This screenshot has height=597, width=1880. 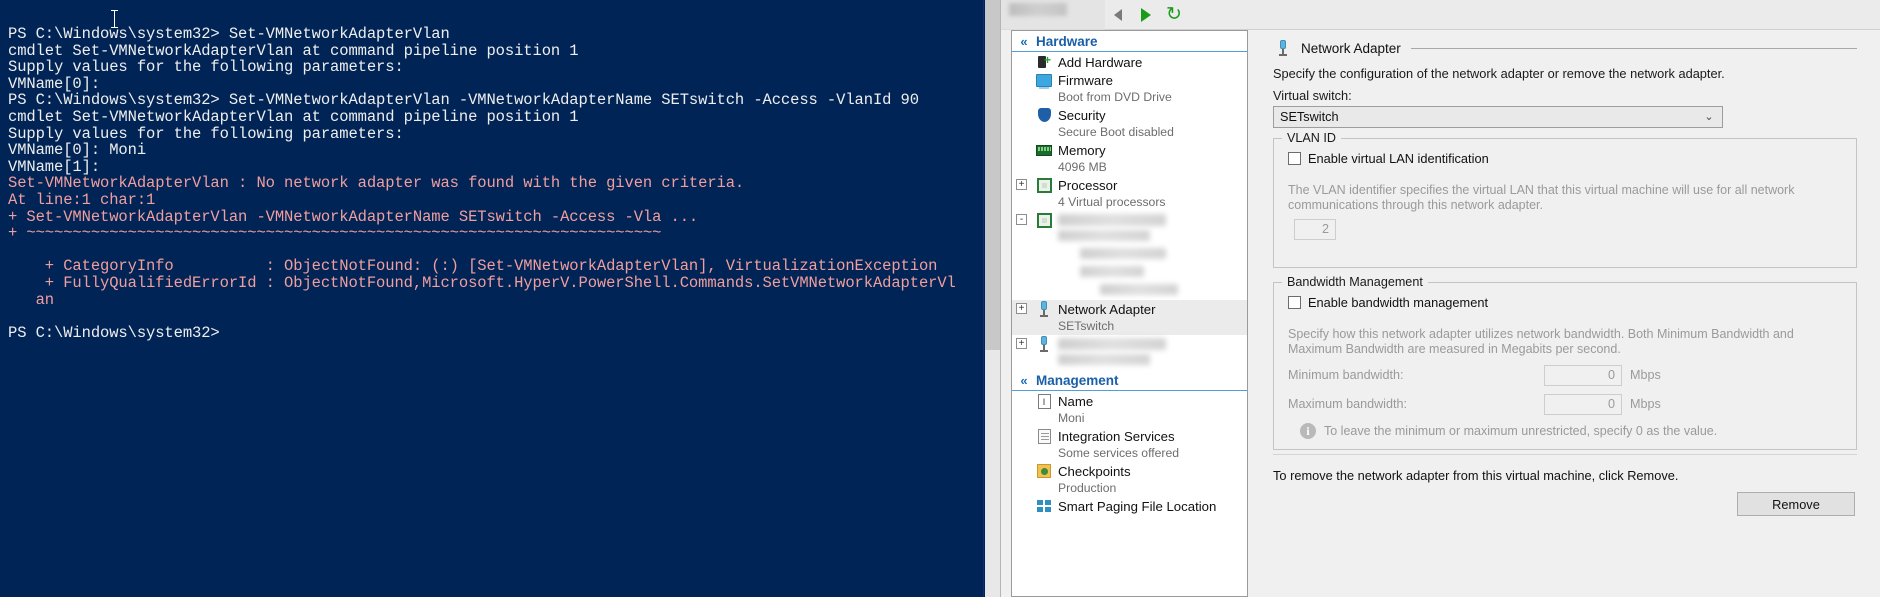 What do you see at coordinates (1044, 80) in the screenshot?
I see `firmware-icon` at bounding box center [1044, 80].